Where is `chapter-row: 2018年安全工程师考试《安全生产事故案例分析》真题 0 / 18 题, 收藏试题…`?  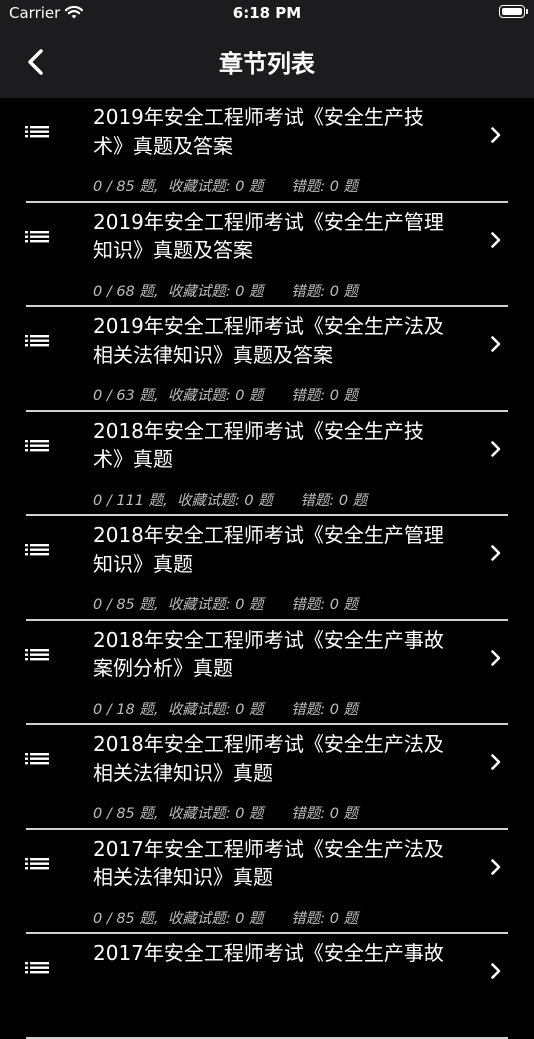
chapter-row: 2018年安全工程师考试《安全生产事故案例分析》真题 0 / 18 题, 收藏试题… is located at coordinates (267, 673).